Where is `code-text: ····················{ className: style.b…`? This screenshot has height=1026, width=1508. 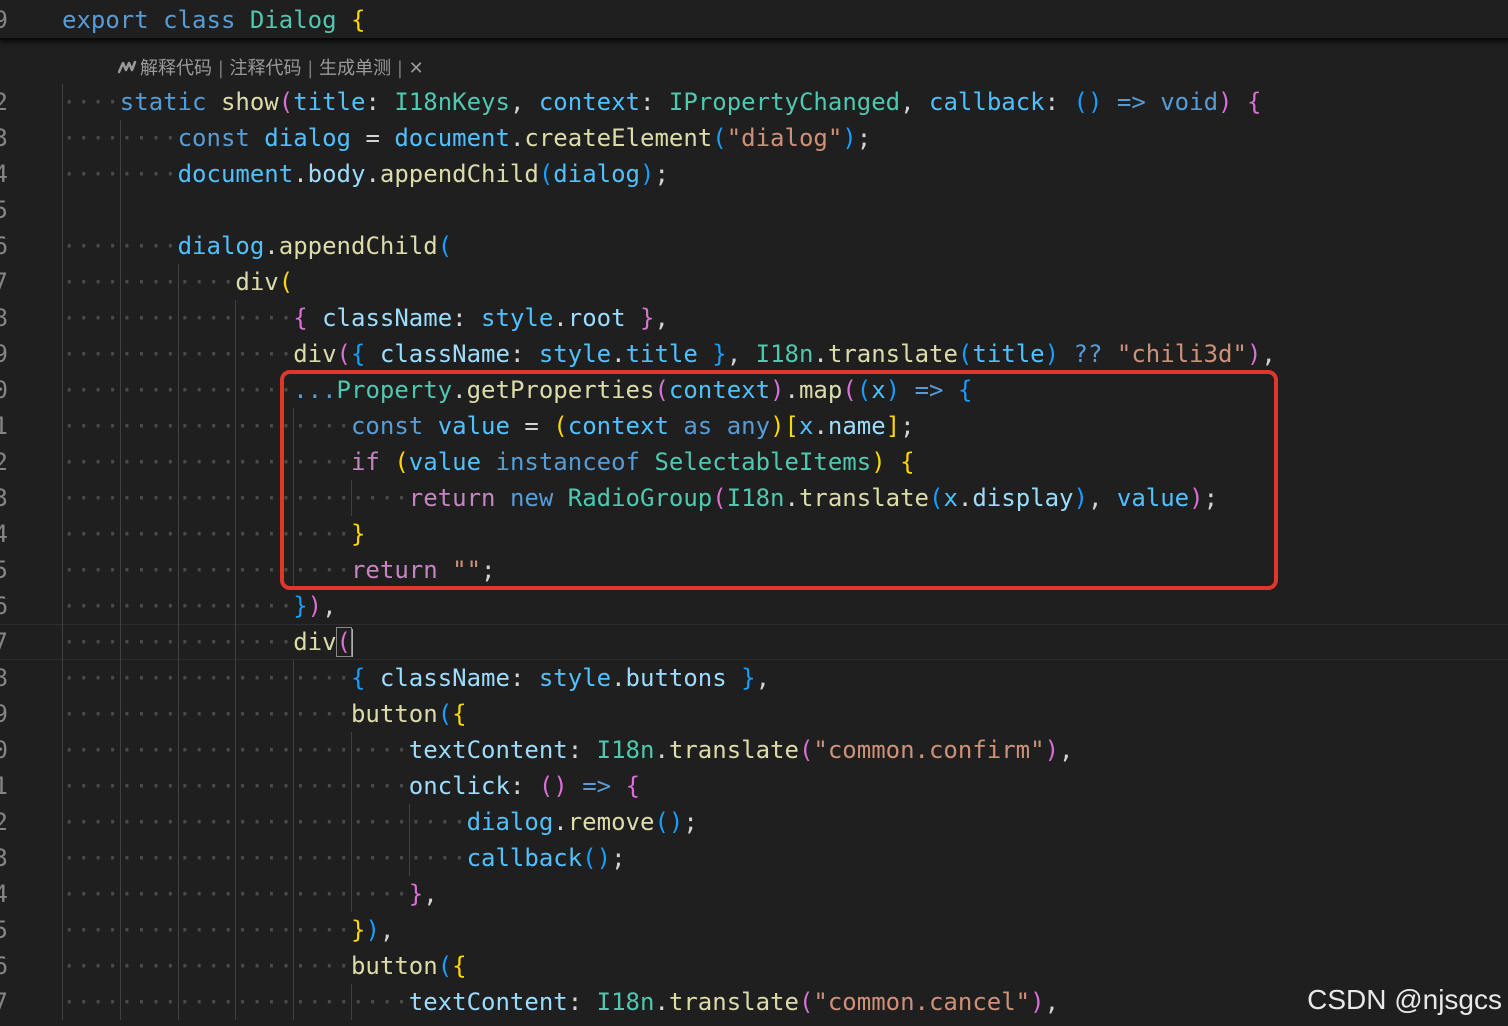
code-text: ····················{ className: style.b… is located at coordinates (416, 678).